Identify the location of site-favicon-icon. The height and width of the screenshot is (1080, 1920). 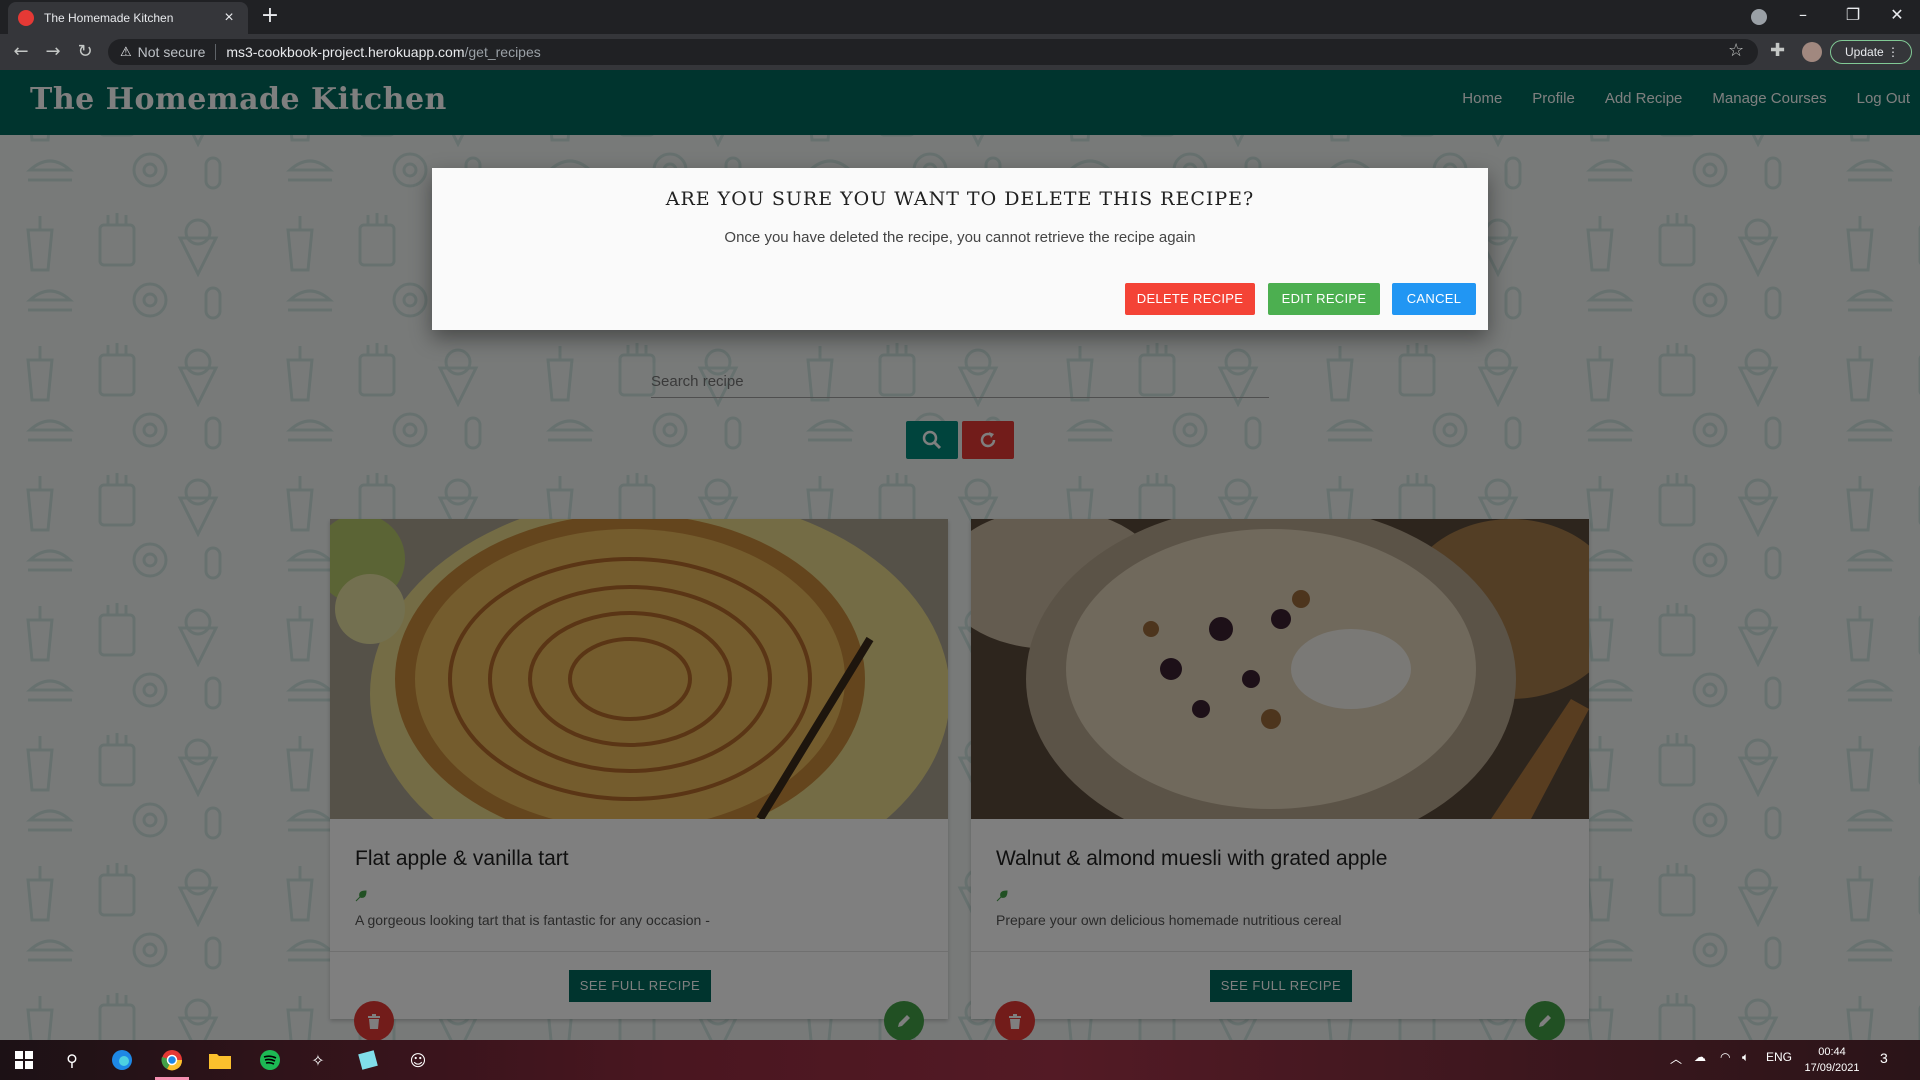
(26, 18).